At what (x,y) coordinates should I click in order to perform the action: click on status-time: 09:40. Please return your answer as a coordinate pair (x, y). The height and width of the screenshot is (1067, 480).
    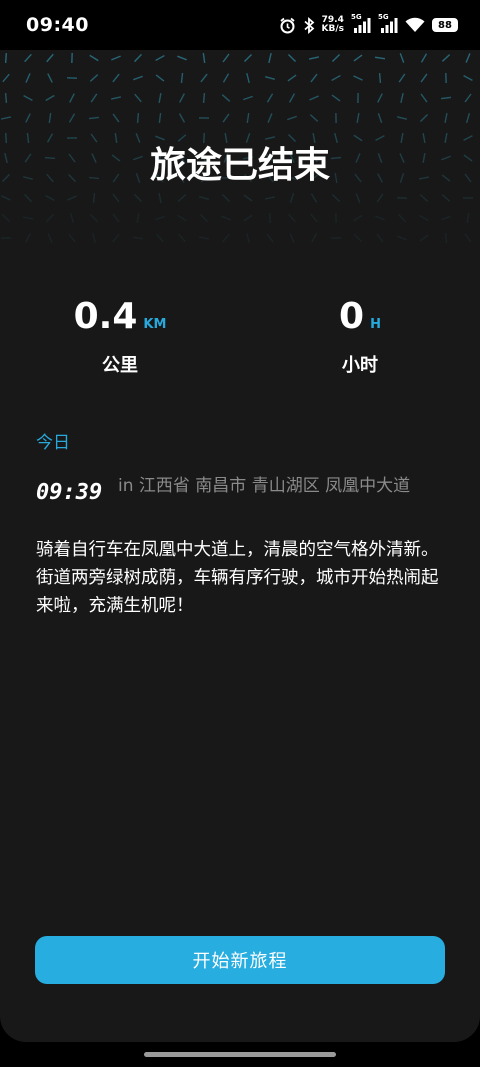
    Looking at the image, I should click on (57, 25).